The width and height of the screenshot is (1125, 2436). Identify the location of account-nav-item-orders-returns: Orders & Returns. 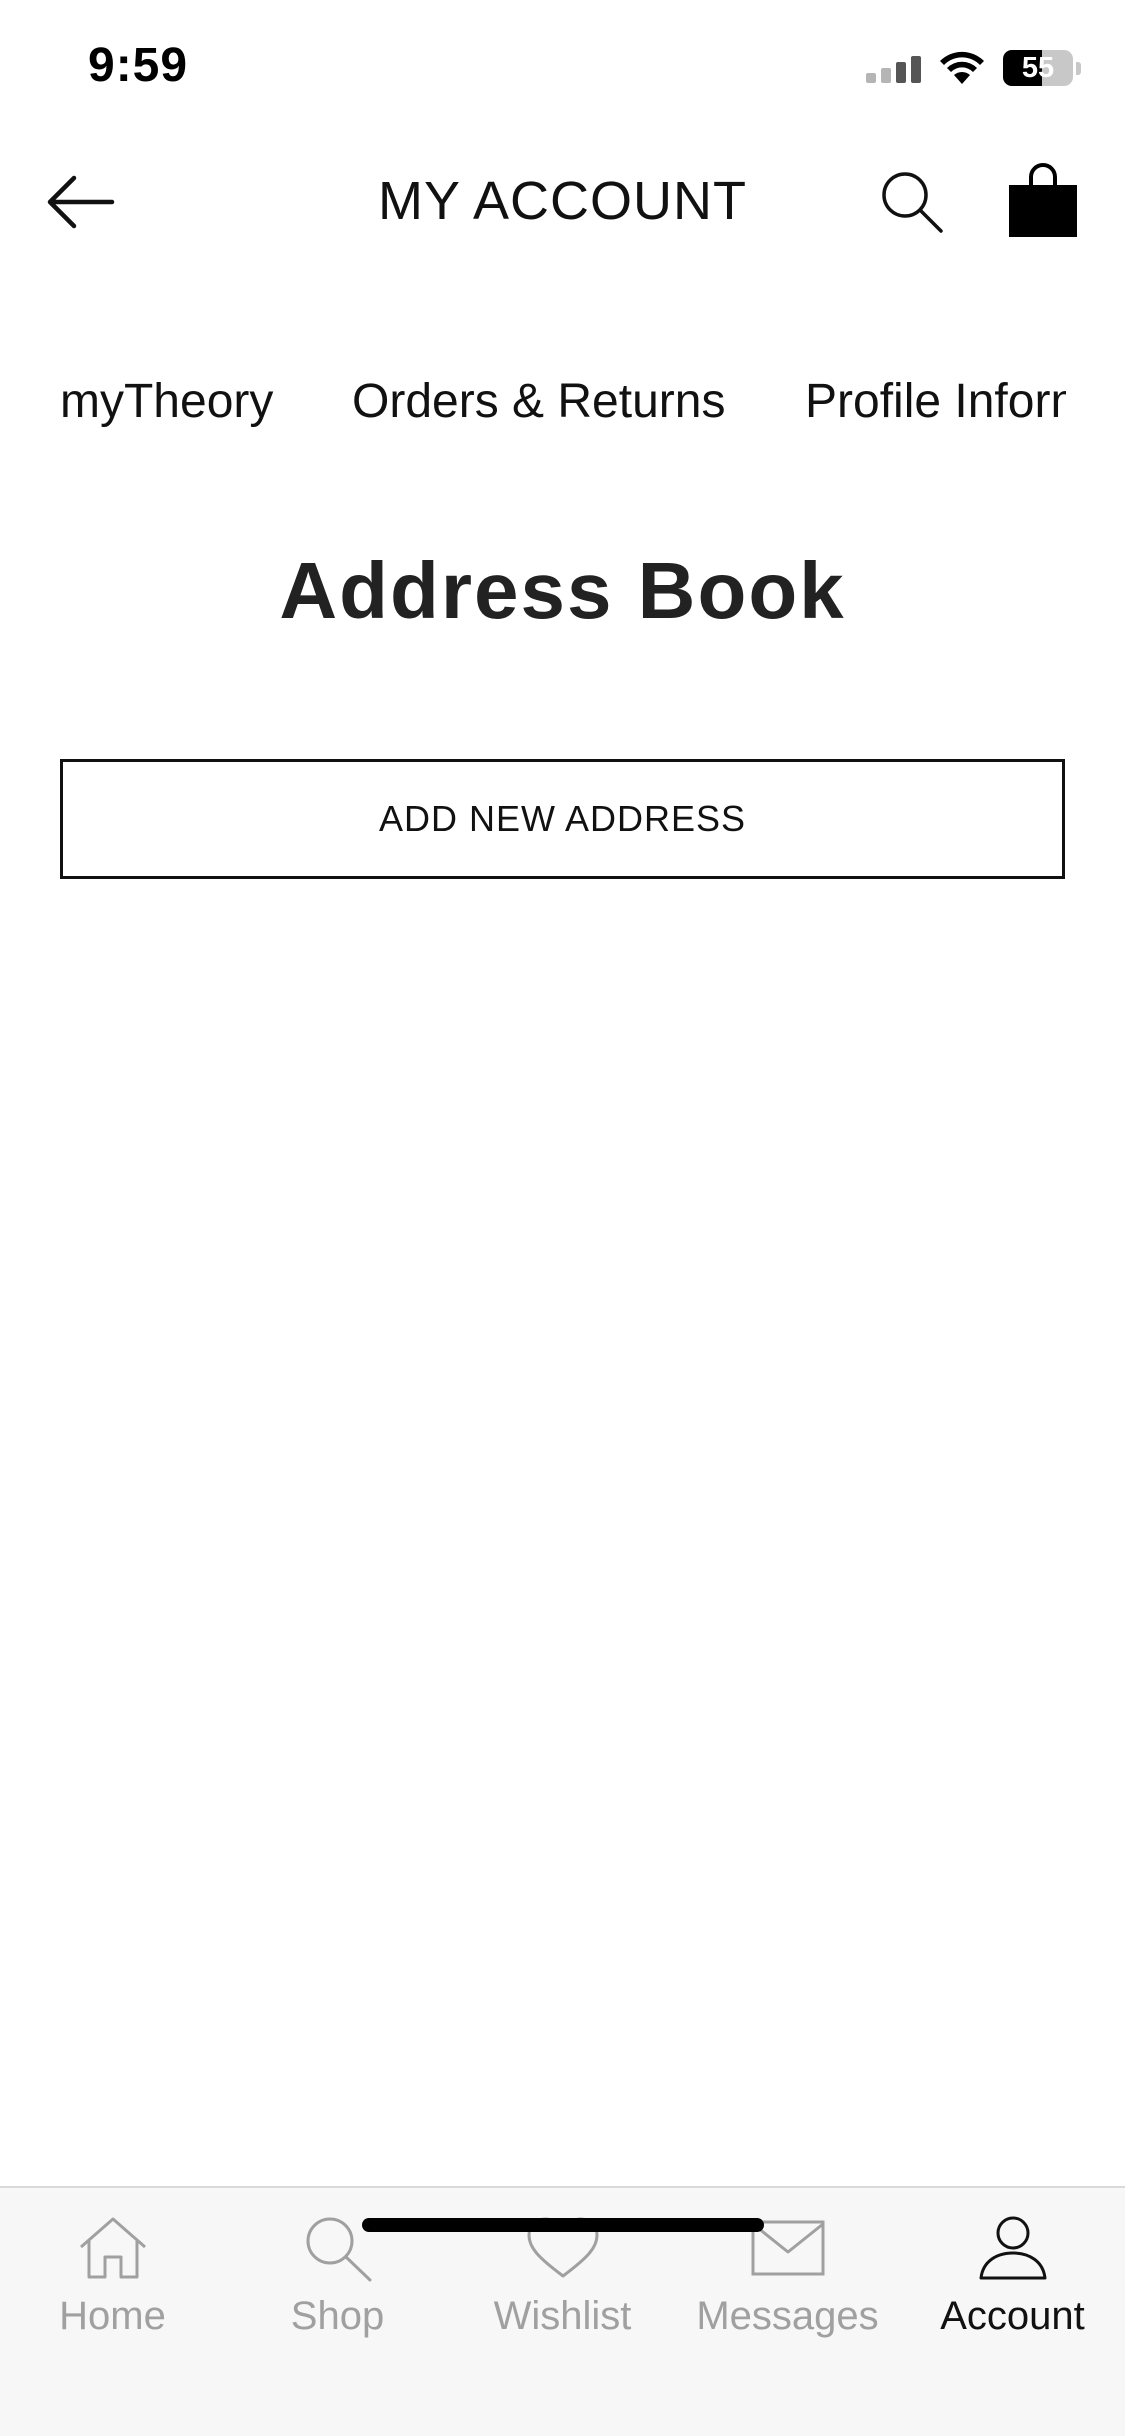
(538, 401).